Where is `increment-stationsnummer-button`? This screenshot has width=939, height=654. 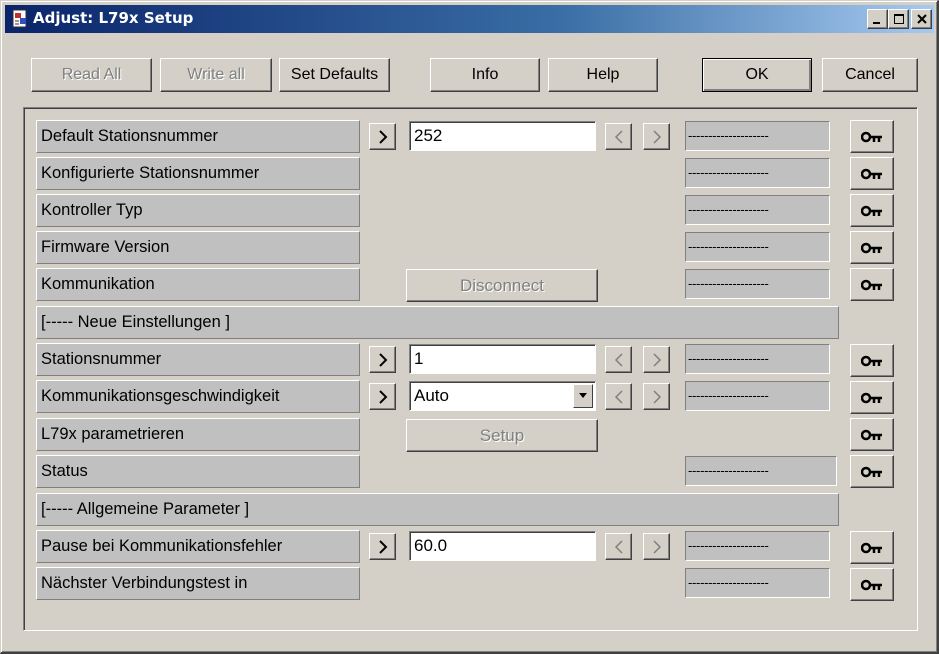
increment-stationsnummer-button is located at coordinates (656, 359).